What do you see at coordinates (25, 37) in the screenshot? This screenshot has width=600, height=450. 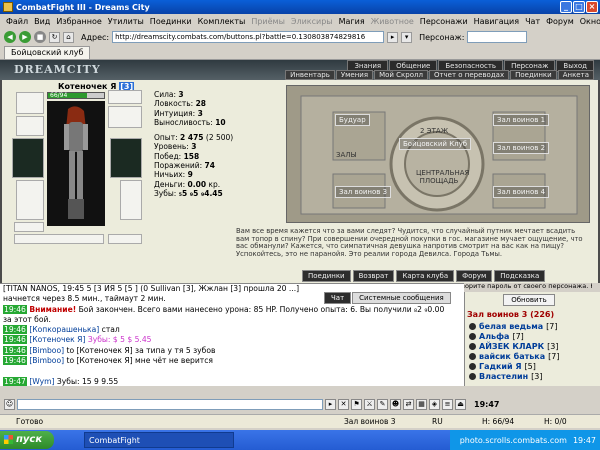 I see `forward-icon: ▶` at bounding box center [25, 37].